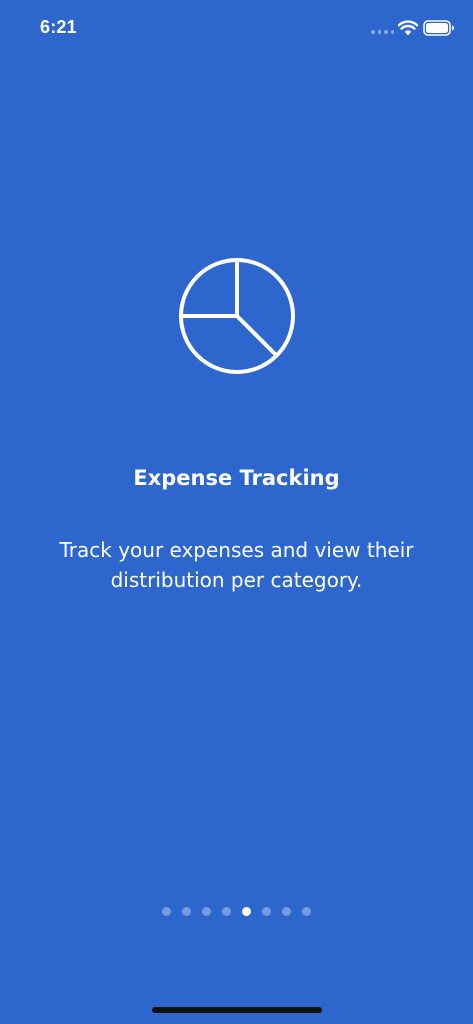  What do you see at coordinates (408, 28) in the screenshot?
I see `wifi-icon` at bounding box center [408, 28].